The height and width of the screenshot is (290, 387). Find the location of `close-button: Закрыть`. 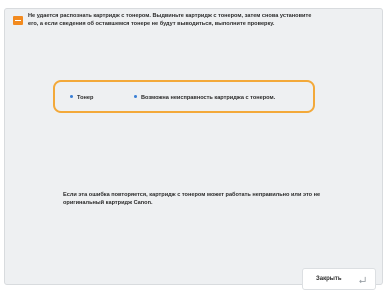

close-button: Закрыть is located at coordinates (339, 279).